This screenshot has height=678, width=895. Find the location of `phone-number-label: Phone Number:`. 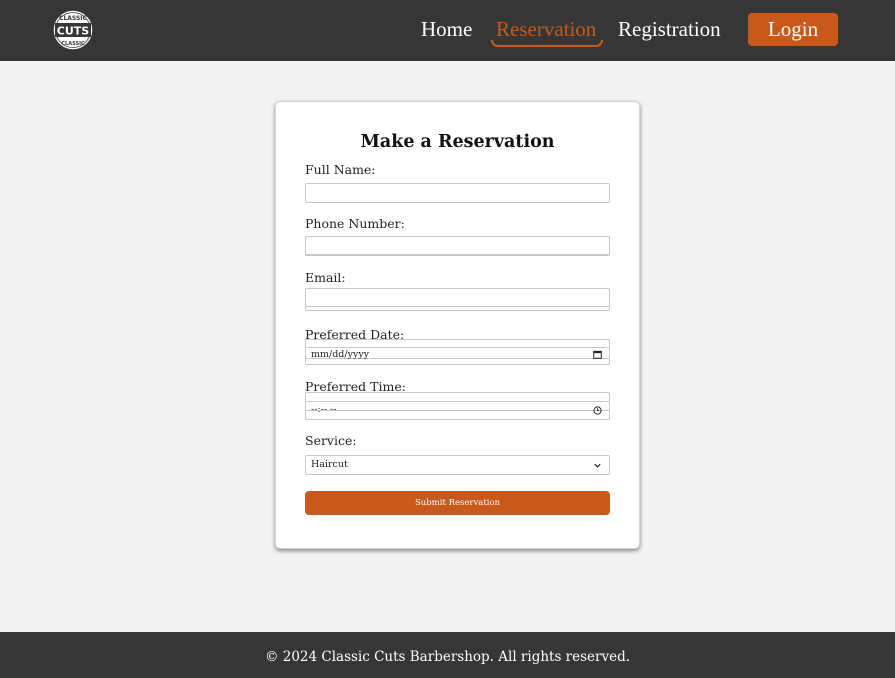

phone-number-label: Phone Number: is located at coordinates (355, 223).